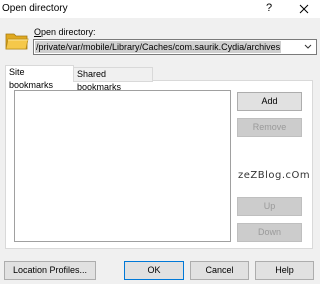 This screenshot has width=320, height=284. What do you see at coordinates (113, 79) in the screenshot?
I see `tab-shared-bookmarks: Shared bookmarks` at bounding box center [113, 79].